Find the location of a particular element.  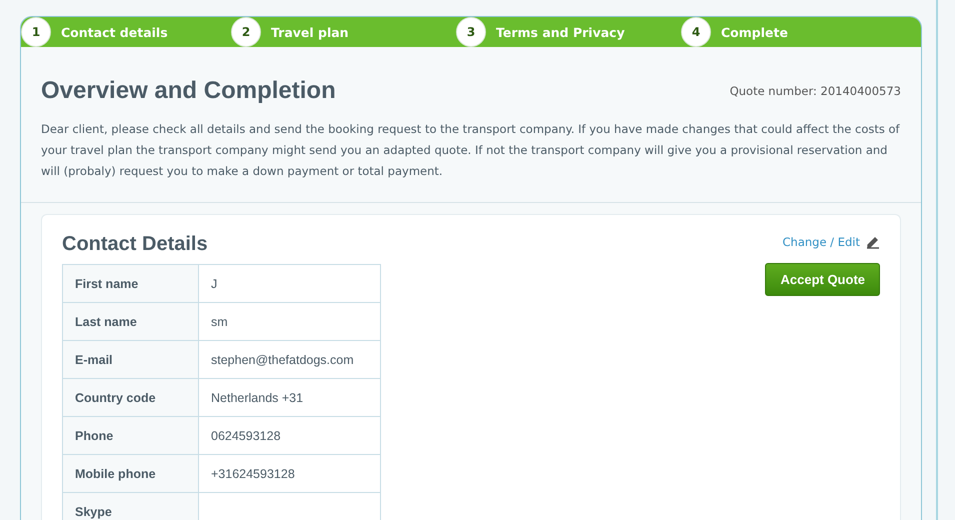

step-label: Contact details is located at coordinates (114, 32).